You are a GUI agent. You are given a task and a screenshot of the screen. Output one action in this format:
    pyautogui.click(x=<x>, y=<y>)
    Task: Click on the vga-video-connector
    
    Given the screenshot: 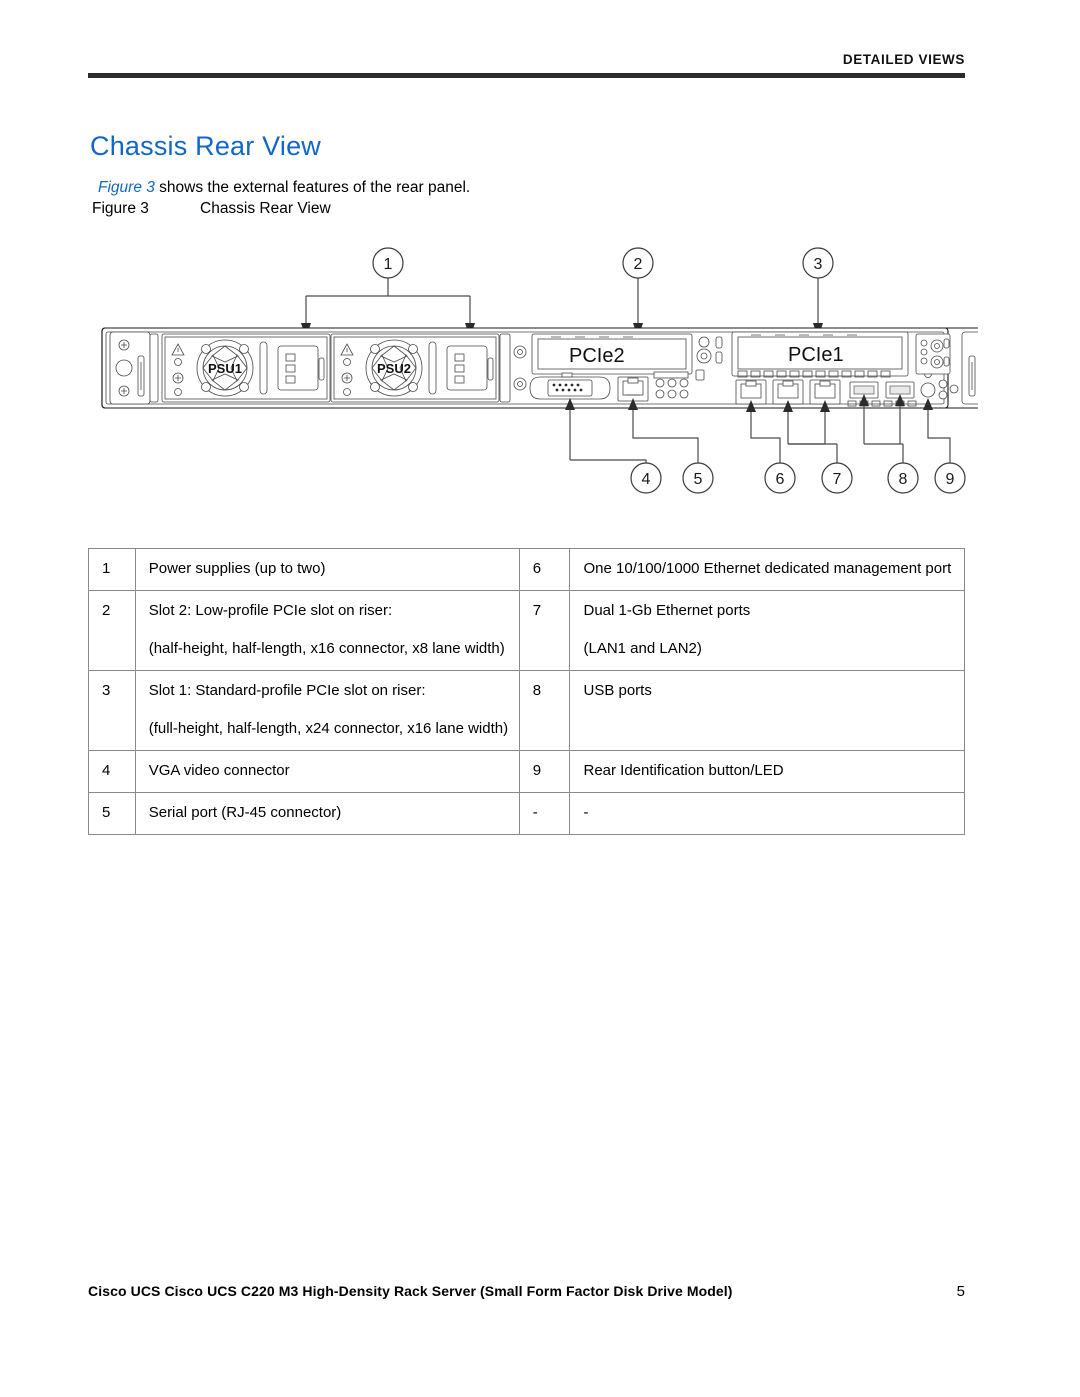 What is the action you would take?
    pyautogui.click(x=570, y=386)
    